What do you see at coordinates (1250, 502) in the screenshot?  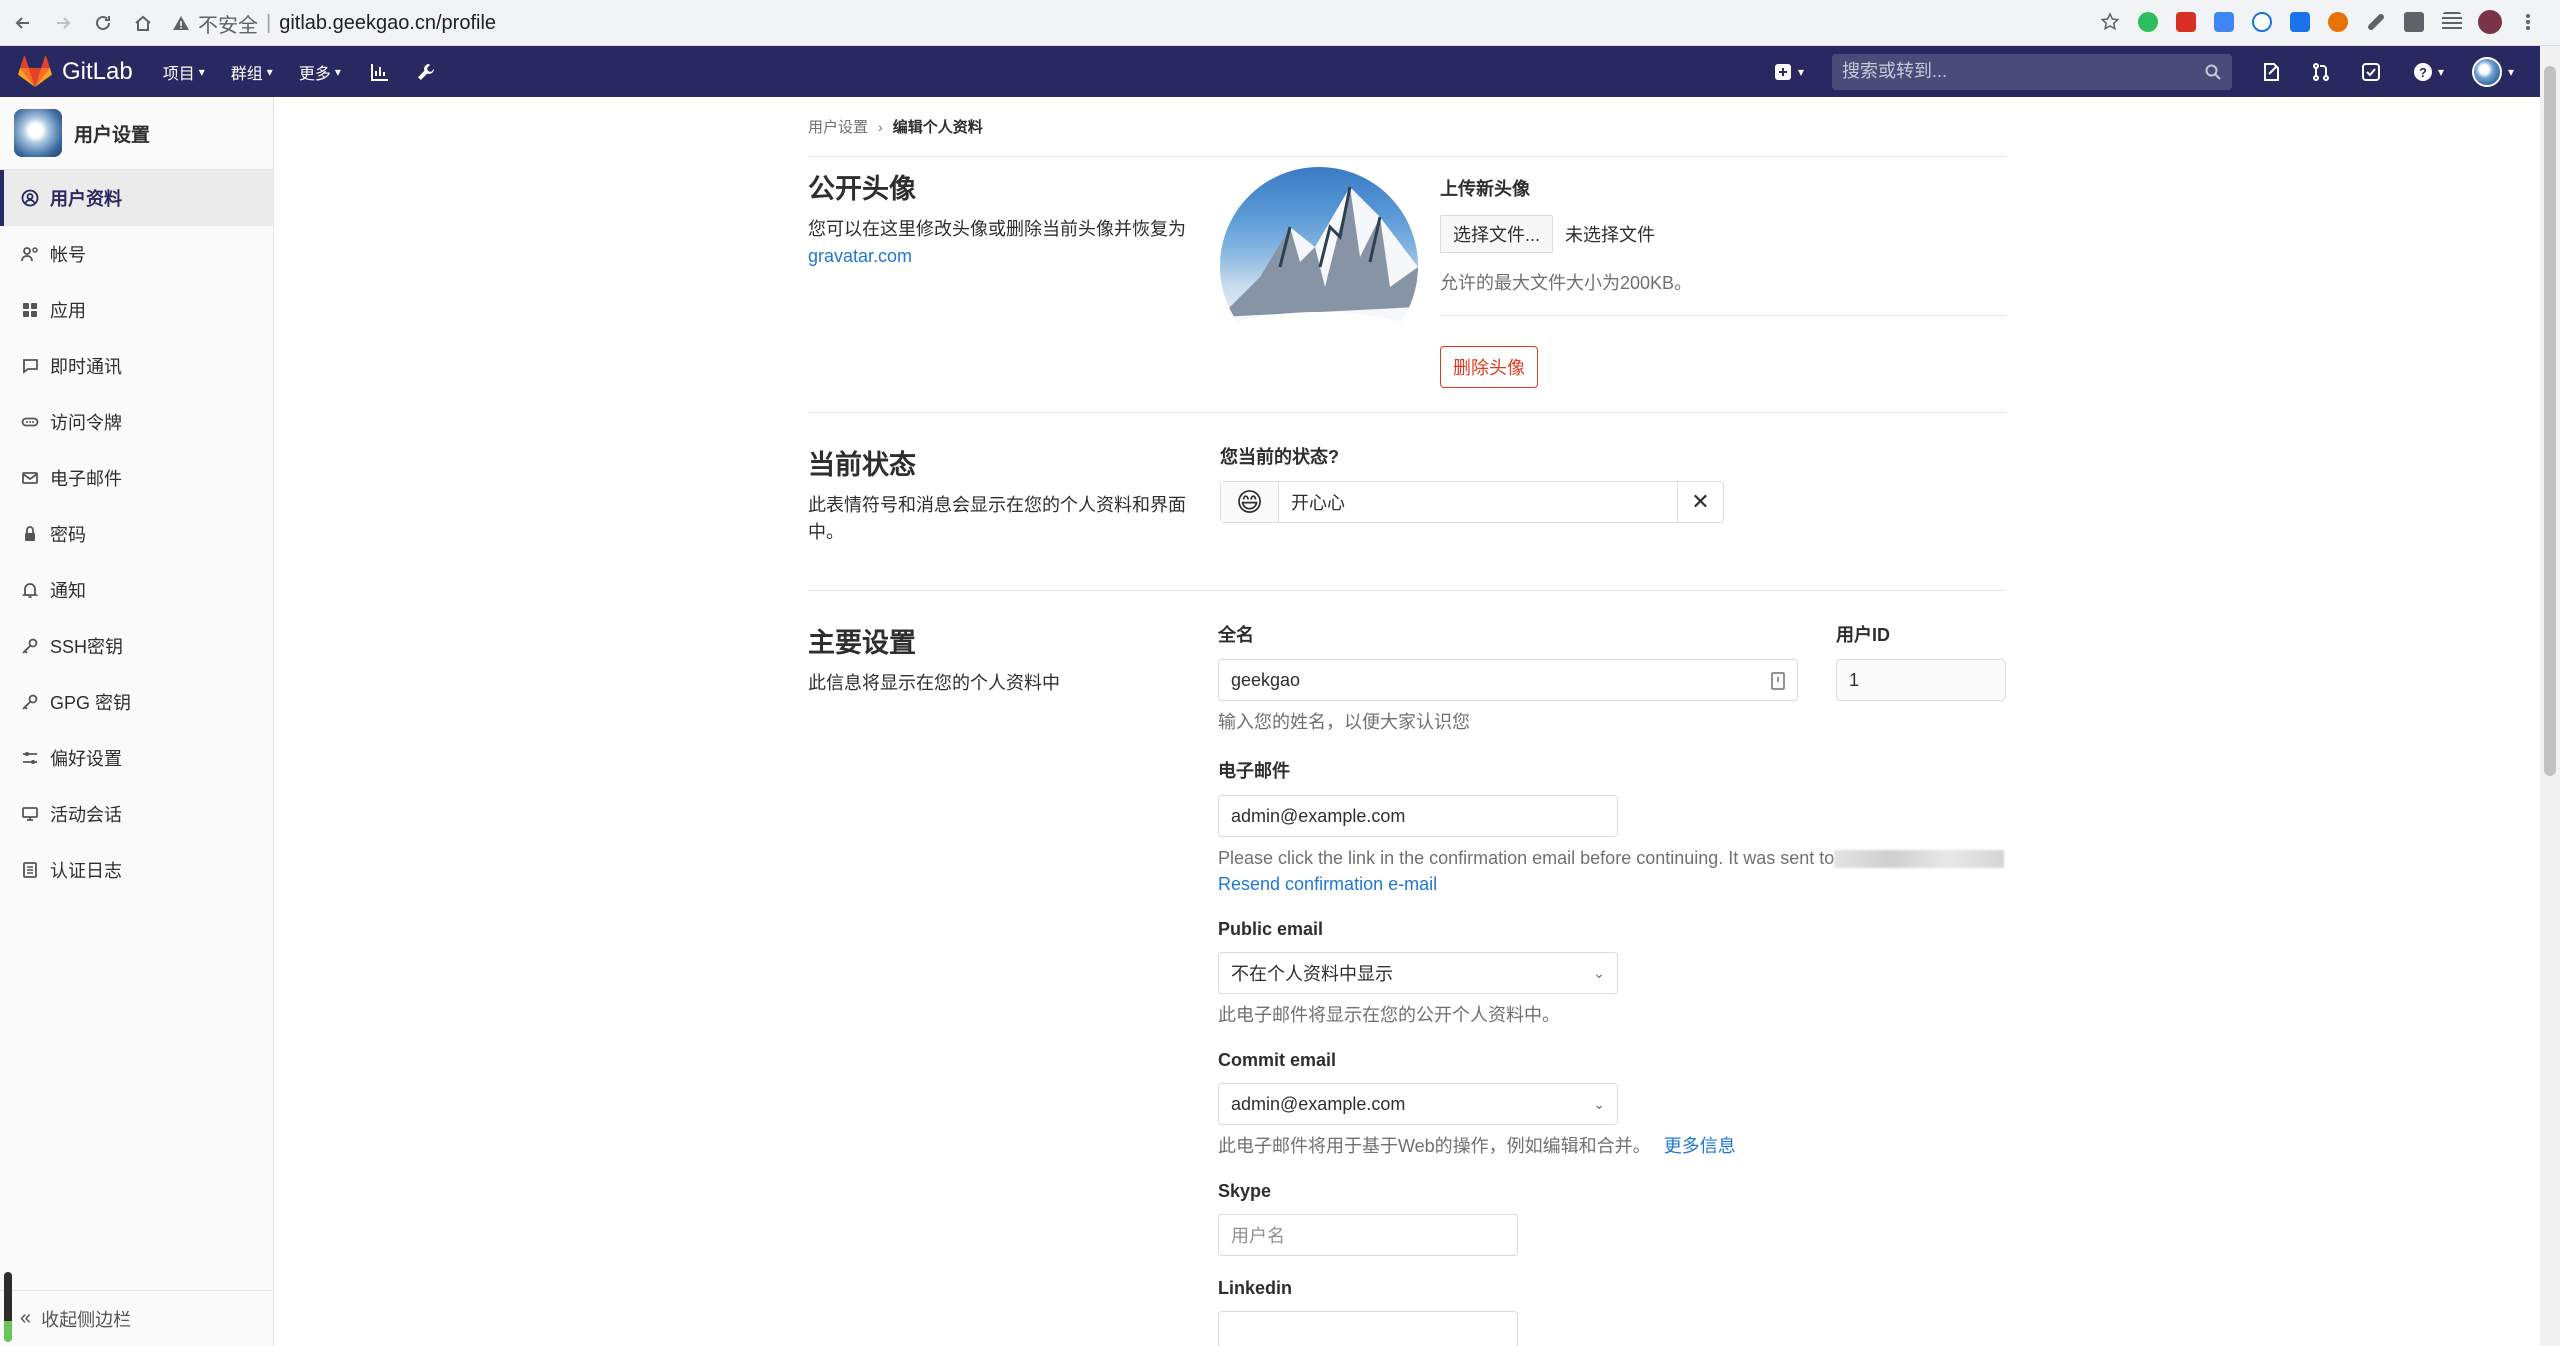 I see `emoji-picker-button: 😄` at bounding box center [1250, 502].